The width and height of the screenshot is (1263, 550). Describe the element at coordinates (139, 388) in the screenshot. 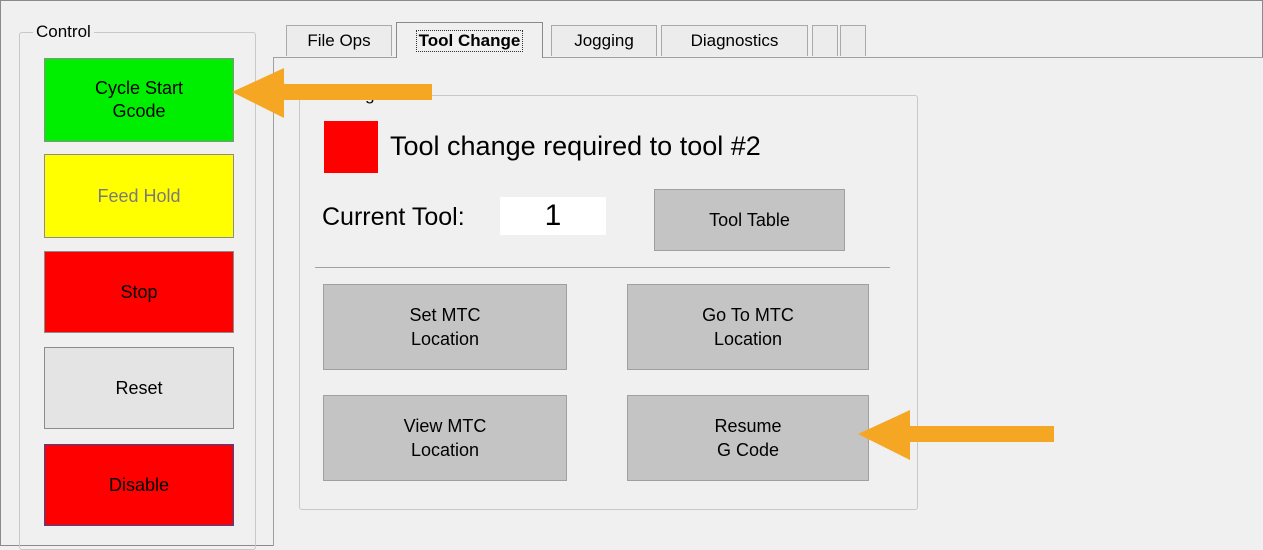

I see `reset-button: Reset` at that location.